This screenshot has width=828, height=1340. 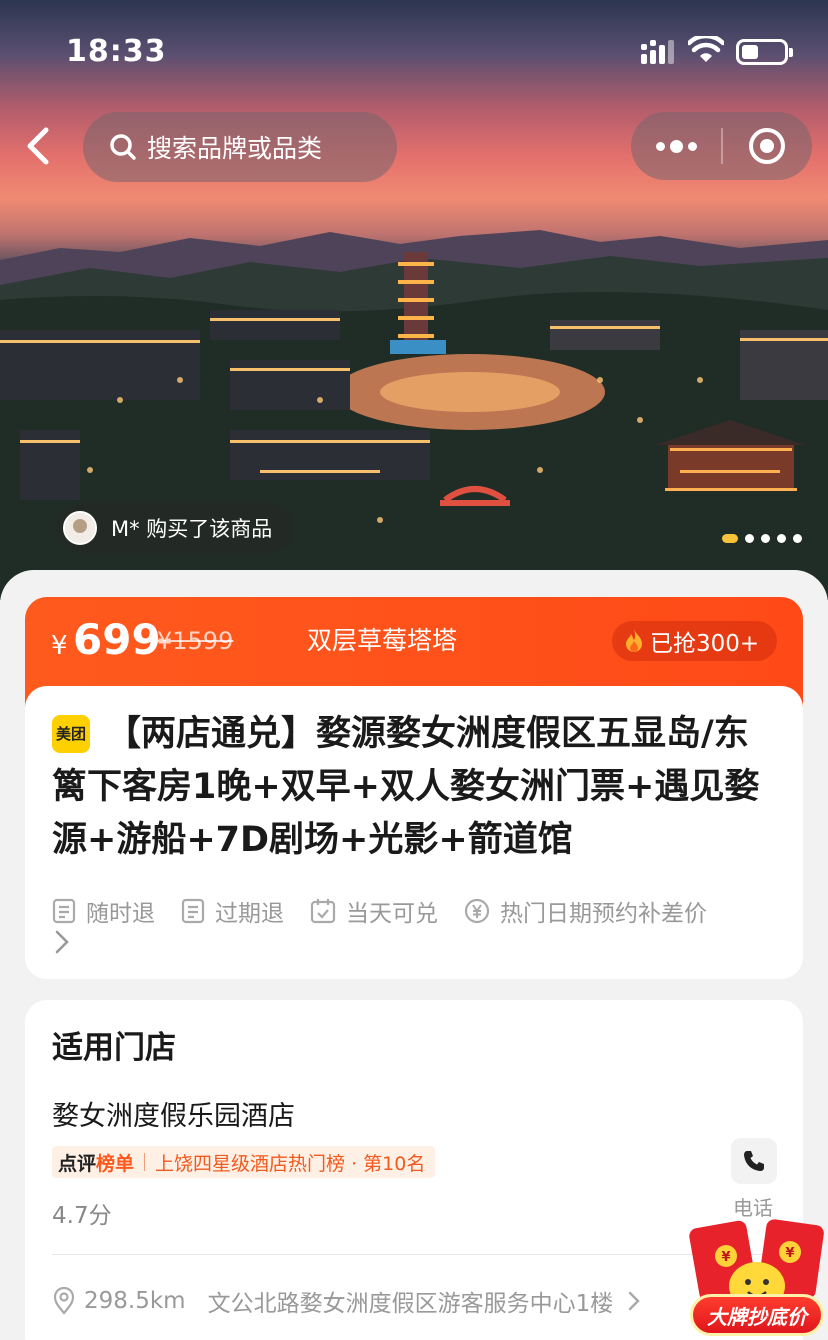 I want to click on tag-divider, so click(x=145, y=1162).